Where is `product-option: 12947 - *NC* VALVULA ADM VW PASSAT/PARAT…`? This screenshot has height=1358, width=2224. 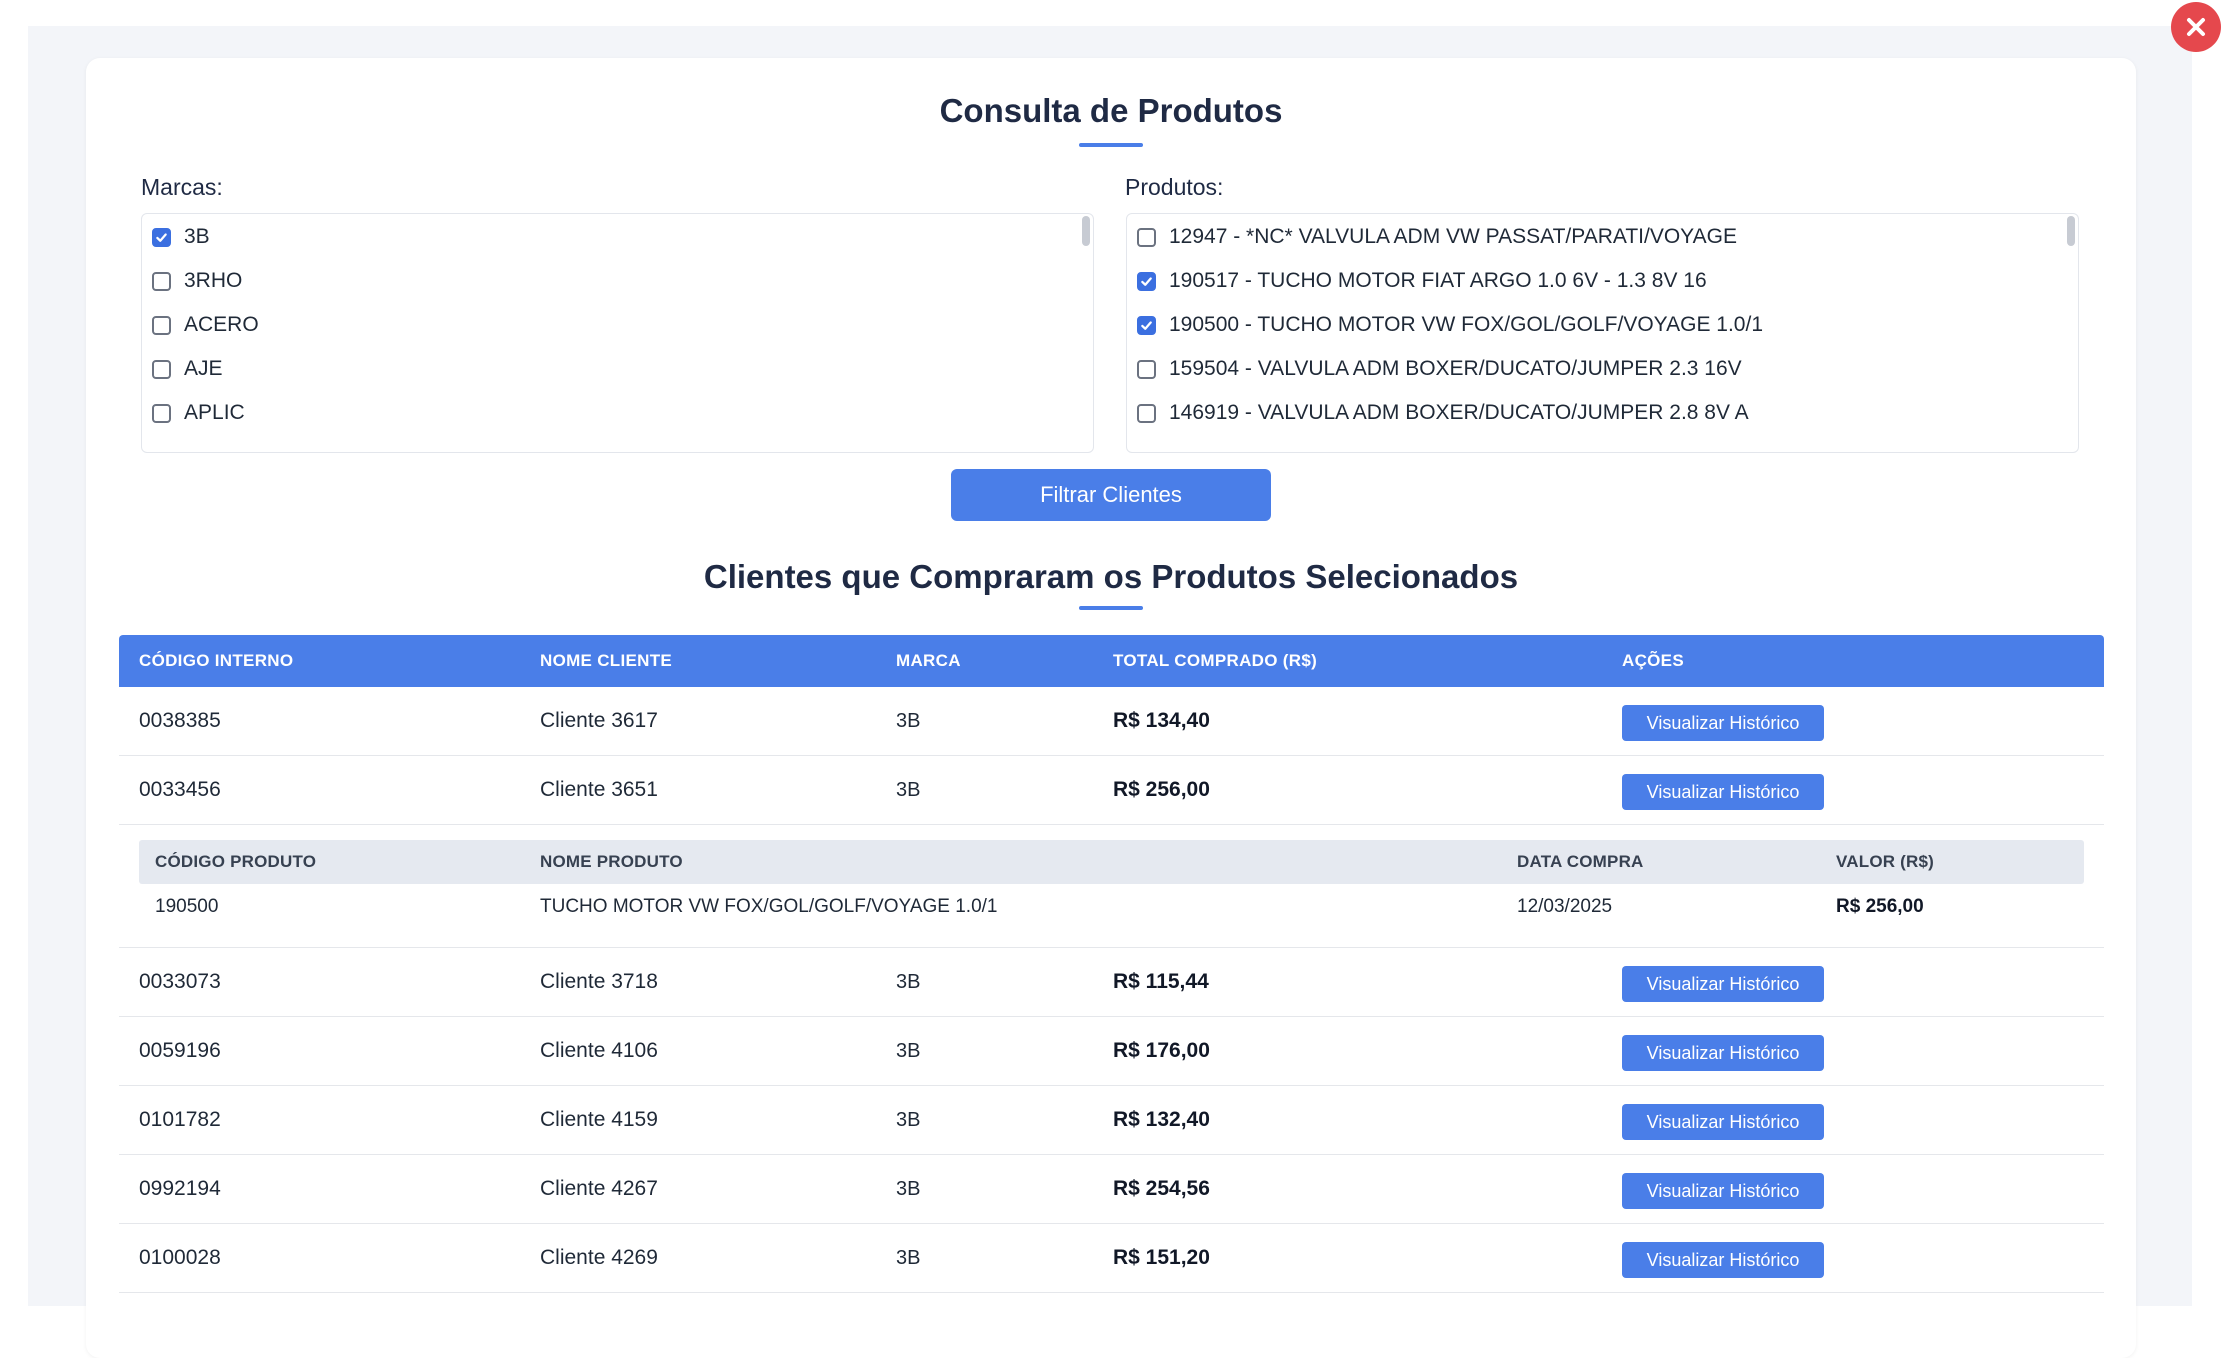
product-option: 12947 - *NC* VALVULA ADM VW PASSAT/PARAT… is located at coordinates (1437, 237).